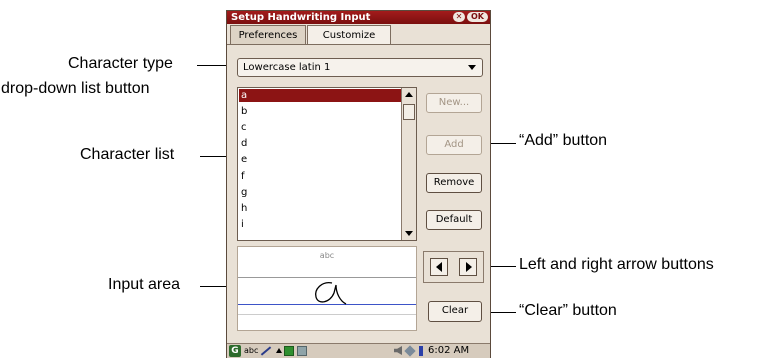 The height and width of the screenshot is (361, 784). I want to click on clear-button: Clear, so click(455, 311).